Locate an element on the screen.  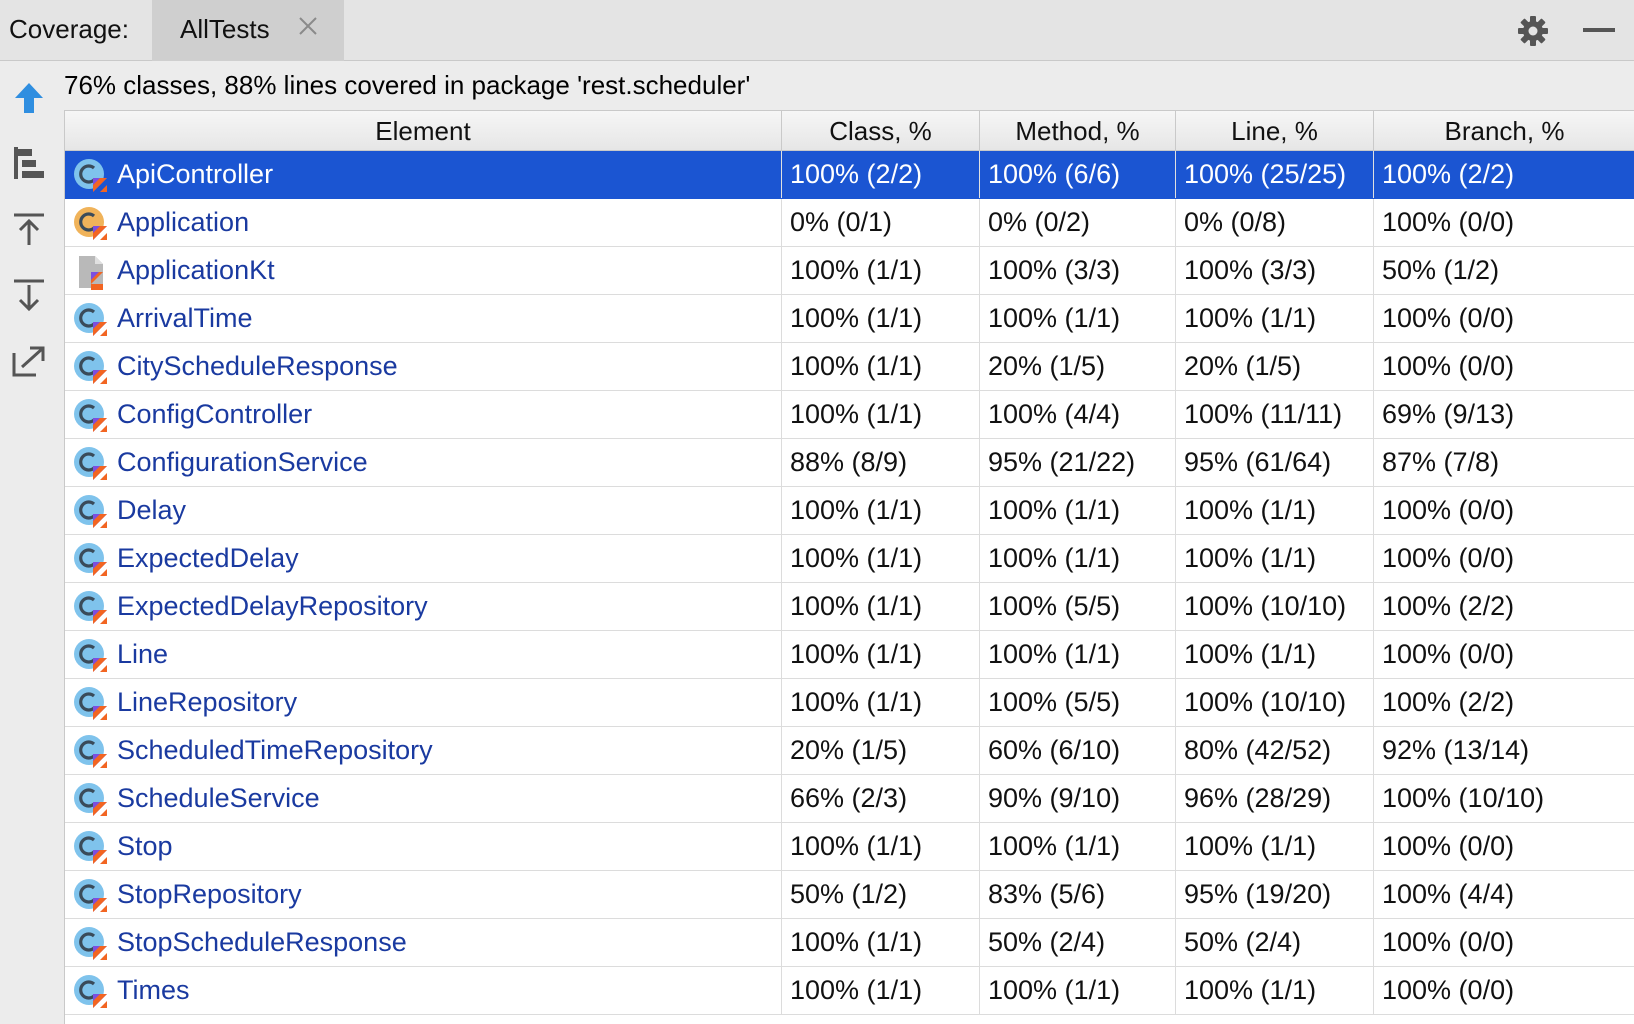
autoscroll-from-source-button is located at coordinates (29, 295).